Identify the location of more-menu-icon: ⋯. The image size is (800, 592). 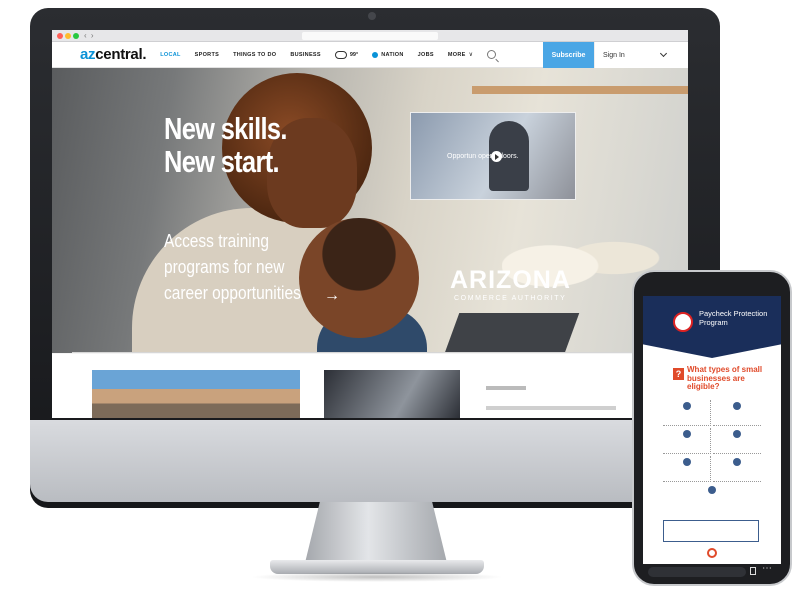
(767, 568).